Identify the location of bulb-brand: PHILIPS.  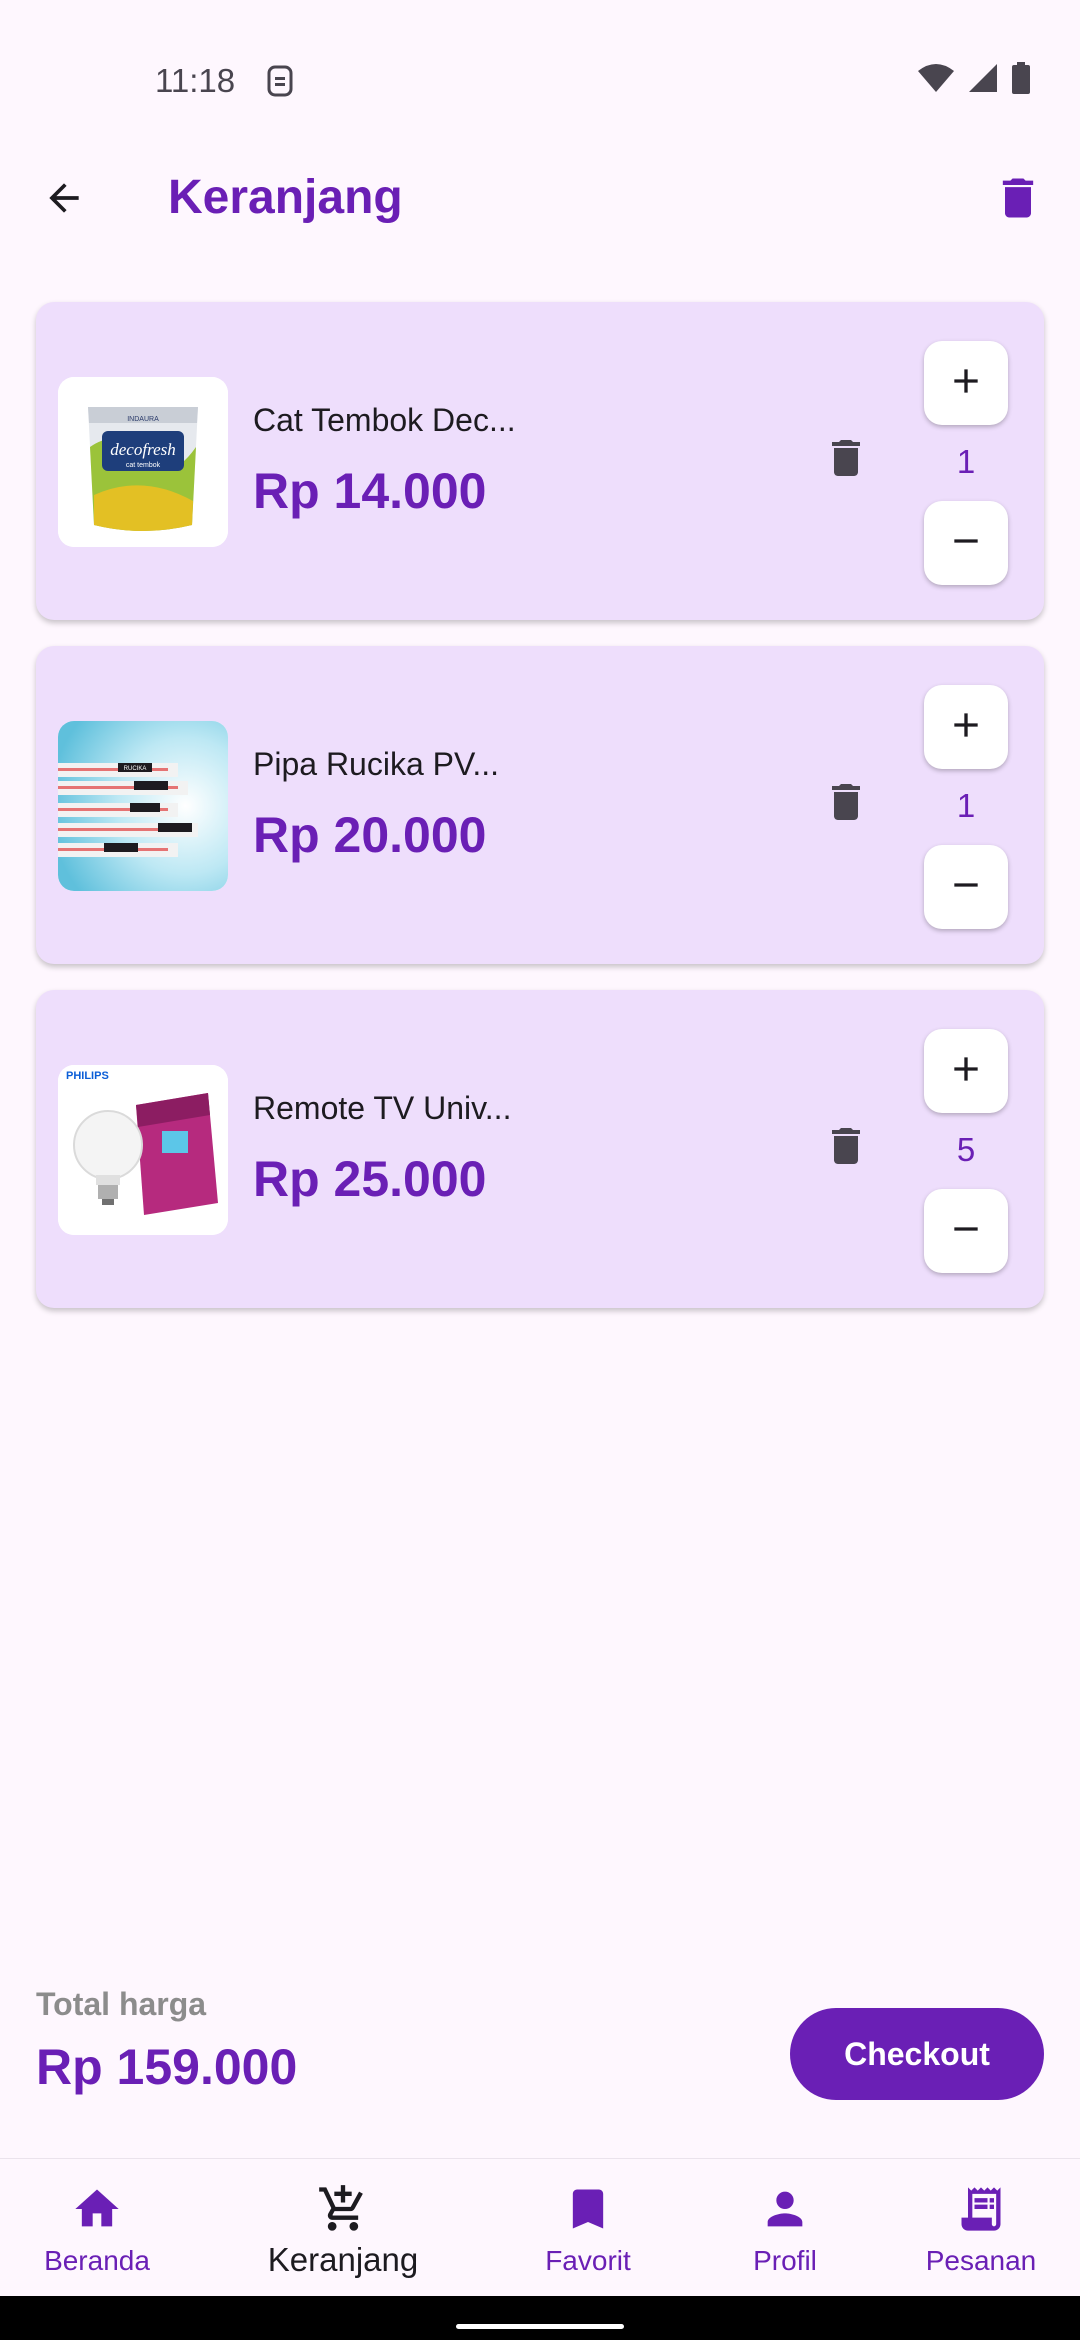
(87, 1076).